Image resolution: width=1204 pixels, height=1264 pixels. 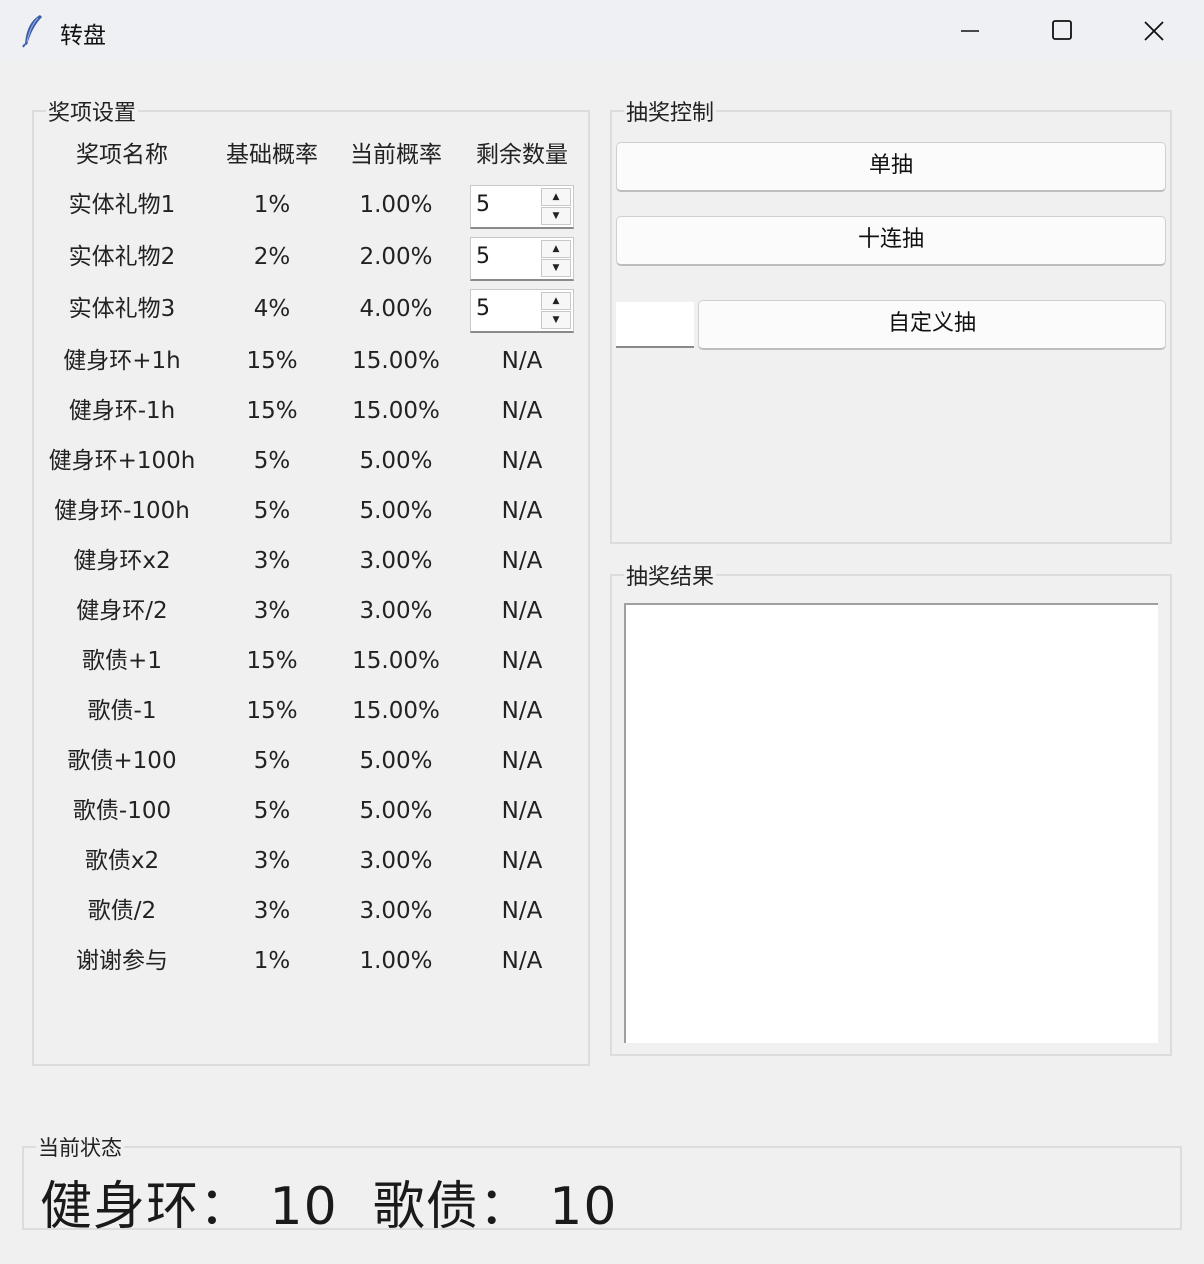 What do you see at coordinates (122, 561) in the screenshot?
I see `prize-name: 健身环x2` at bounding box center [122, 561].